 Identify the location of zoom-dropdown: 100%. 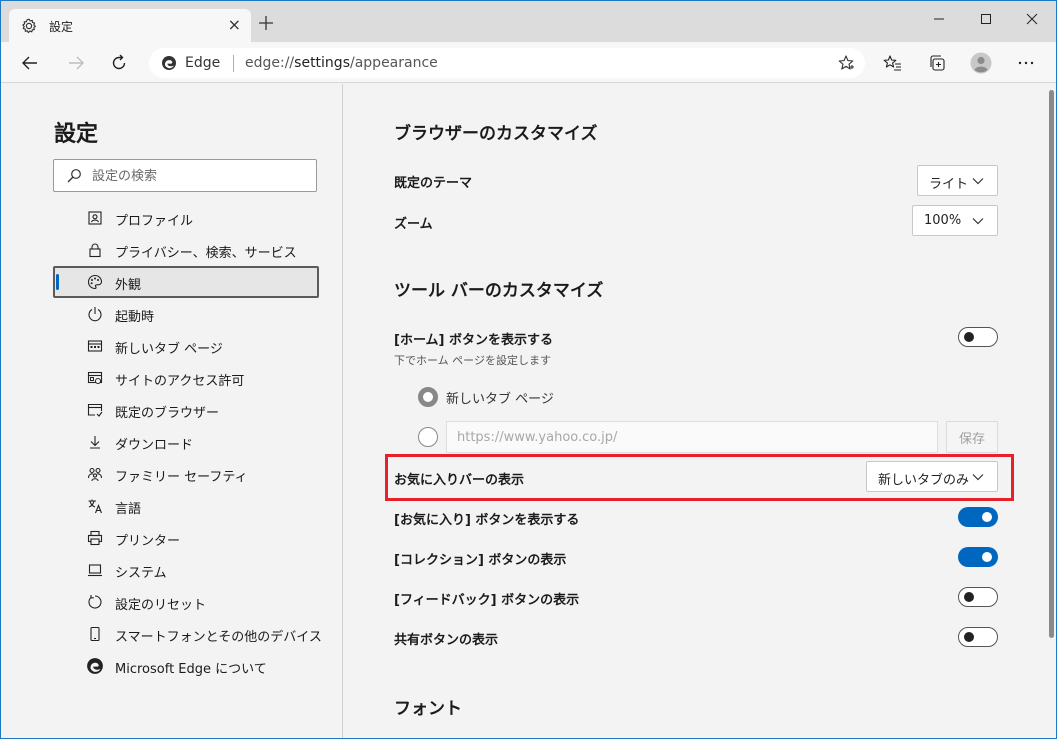
(955, 220).